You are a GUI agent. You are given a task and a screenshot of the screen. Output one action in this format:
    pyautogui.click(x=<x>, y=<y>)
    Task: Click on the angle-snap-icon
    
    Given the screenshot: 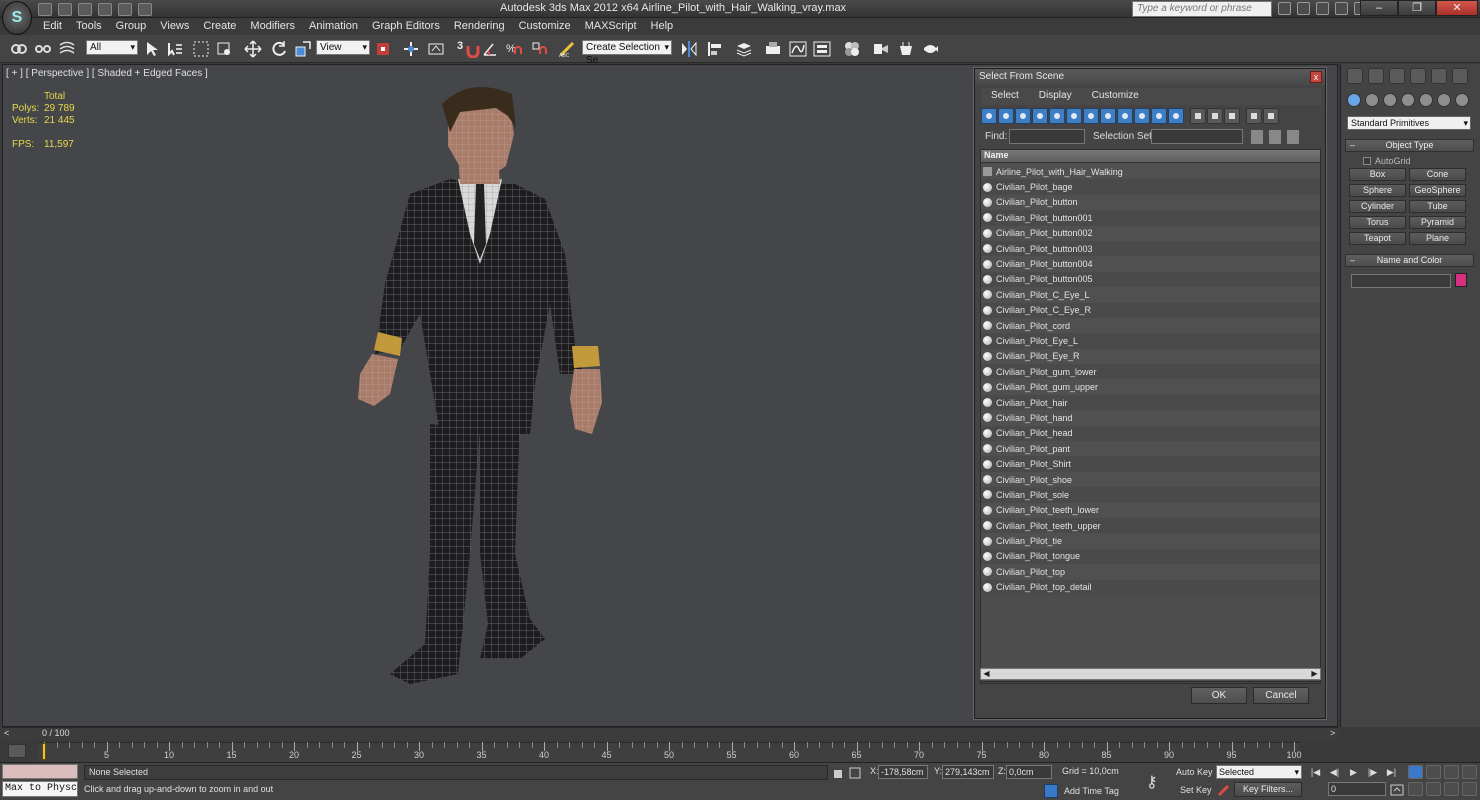 What is the action you would take?
    pyautogui.click(x=490, y=49)
    